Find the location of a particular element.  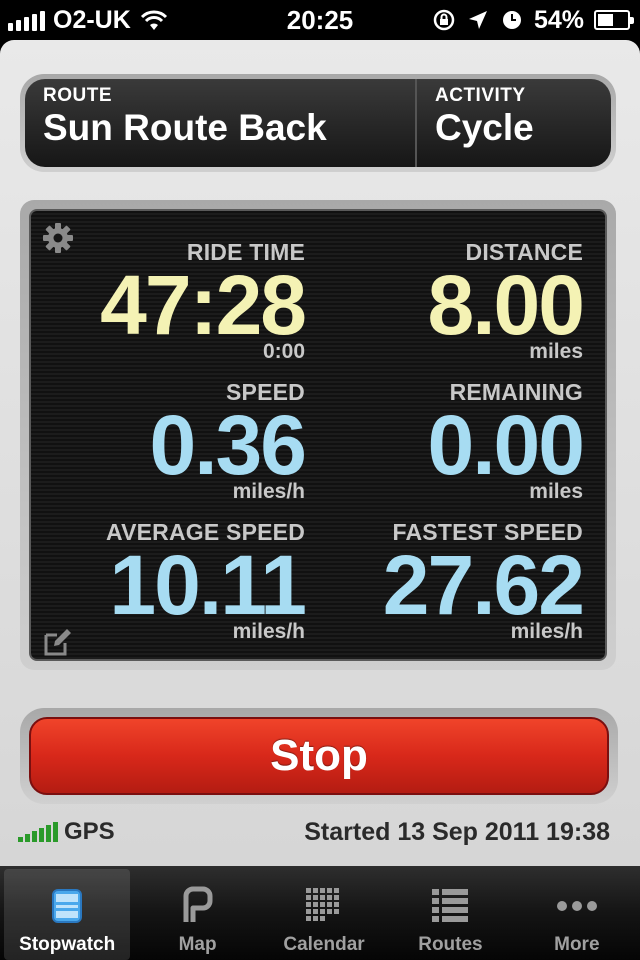

battery-percent: 54% is located at coordinates (558, 19).